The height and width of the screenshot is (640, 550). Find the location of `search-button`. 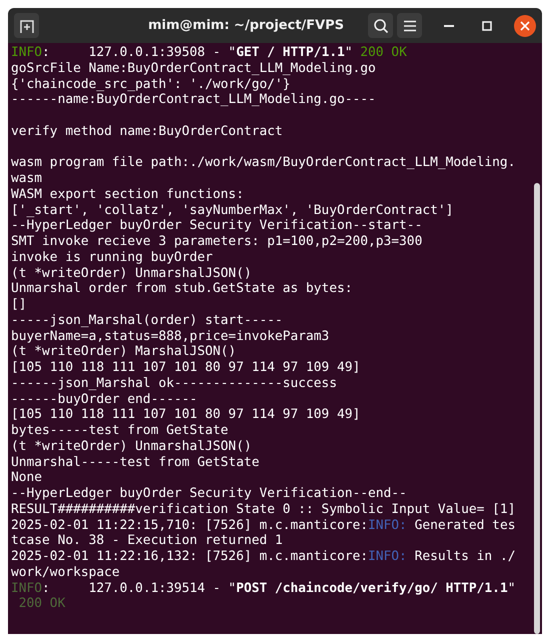

search-button is located at coordinates (380, 25).